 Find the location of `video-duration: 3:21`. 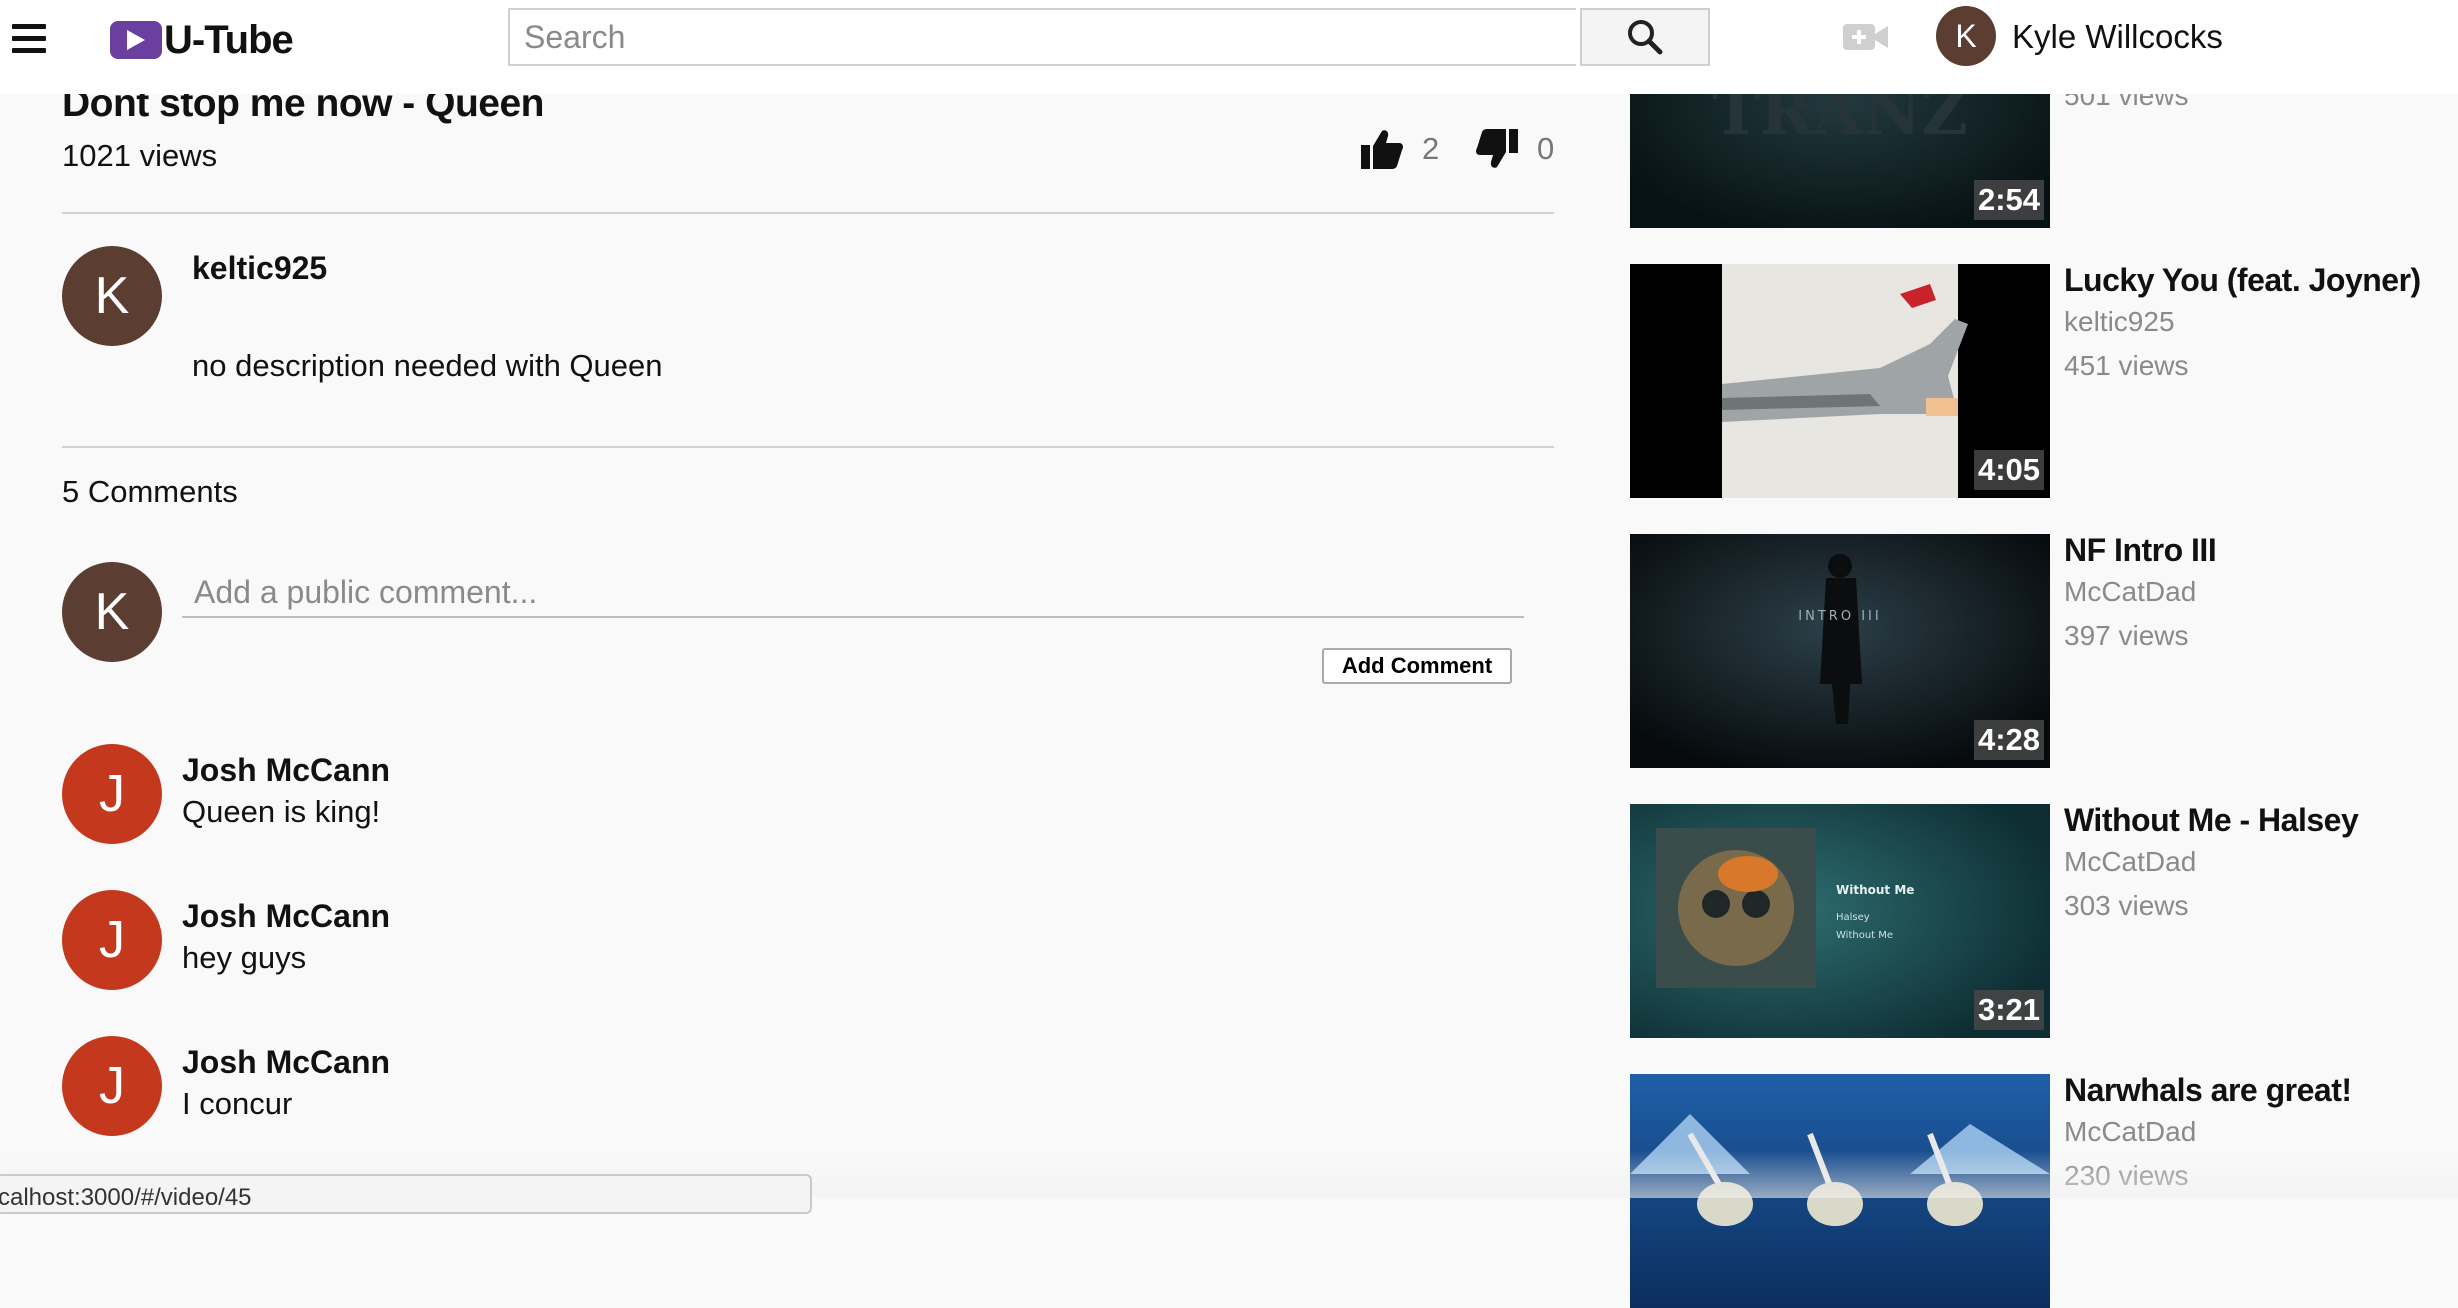

video-duration: 3:21 is located at coordinates (2008, 1010).